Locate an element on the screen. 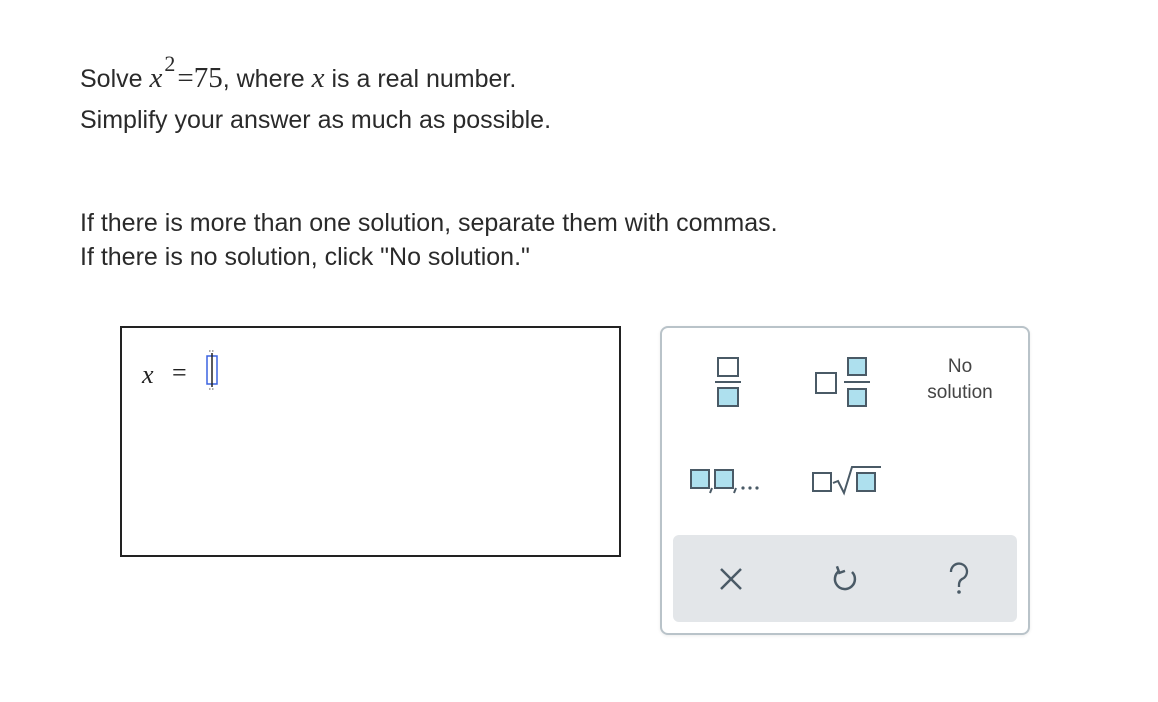 The width and height of the screenshot is (1158, 702). mixed-number-icon is located at coordinates (842, 382).